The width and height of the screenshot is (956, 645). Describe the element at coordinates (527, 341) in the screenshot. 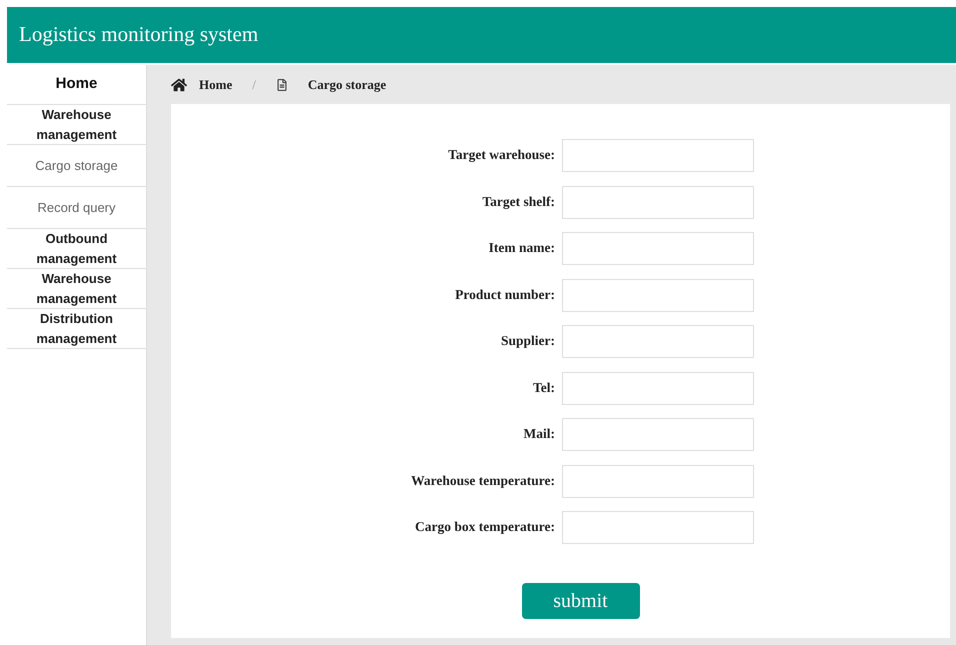

I see `field-label: Supplier:` at that location.